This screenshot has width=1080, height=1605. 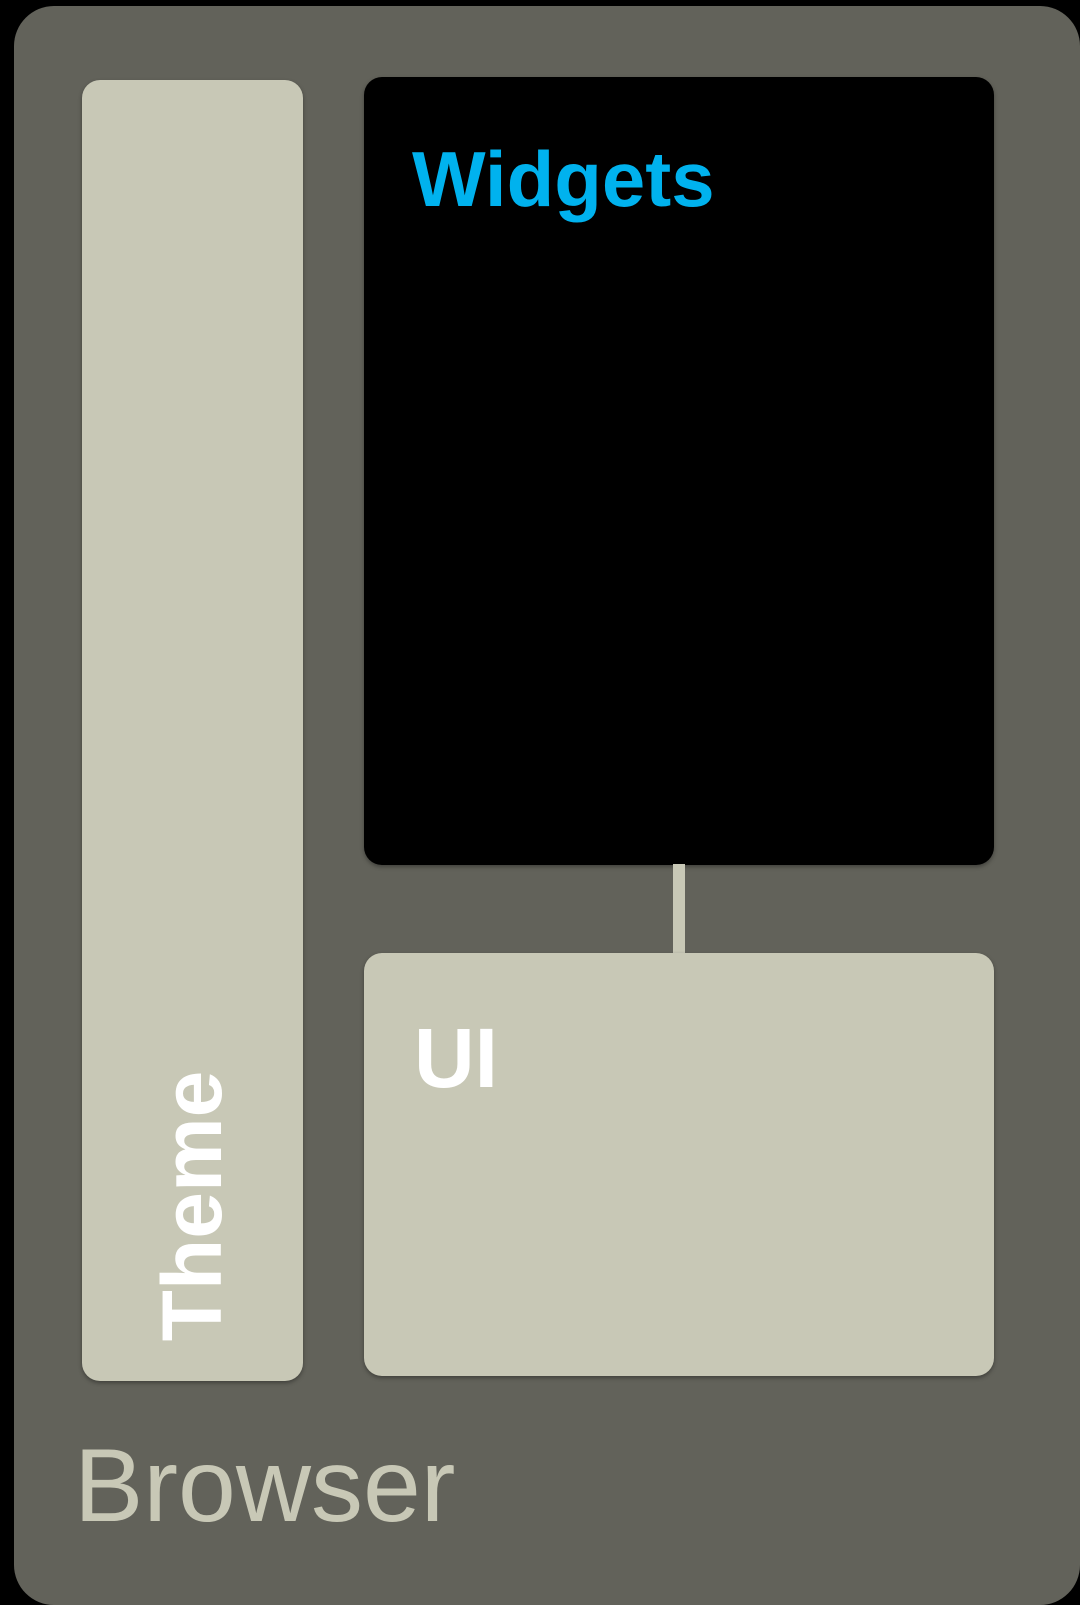 I want to click on theme-label: Theme, so click(x=192, y=1206).